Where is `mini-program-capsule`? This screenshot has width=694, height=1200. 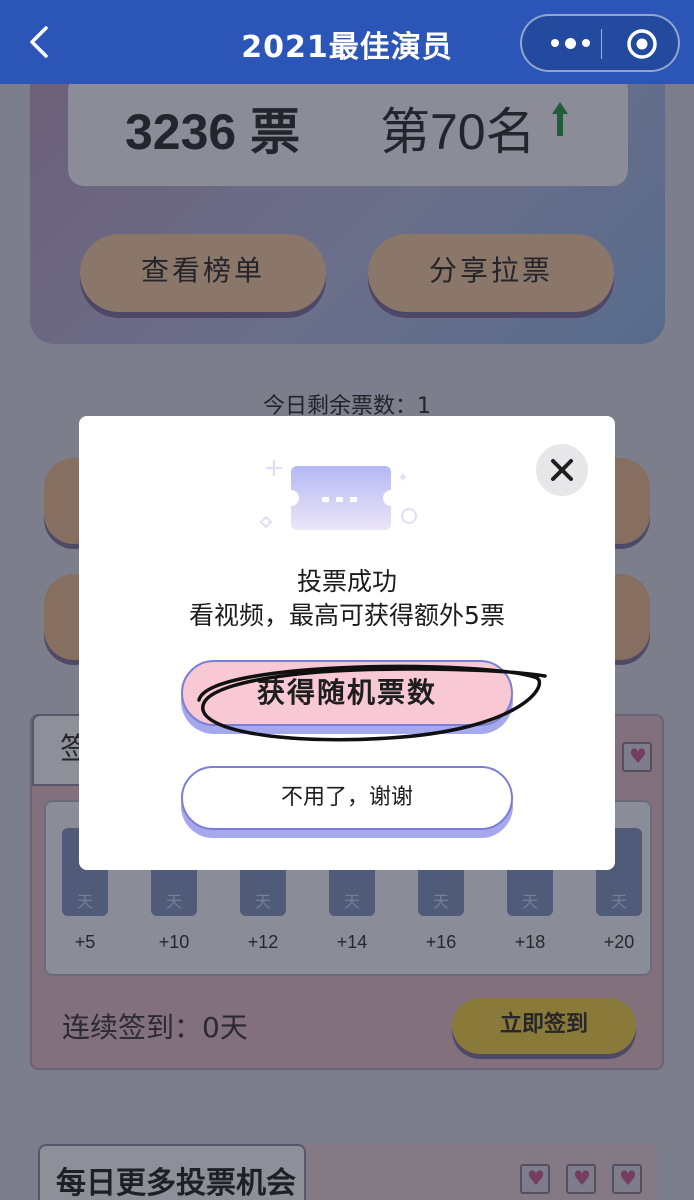 mini-program-capsule is located at coordinates (600, 43).